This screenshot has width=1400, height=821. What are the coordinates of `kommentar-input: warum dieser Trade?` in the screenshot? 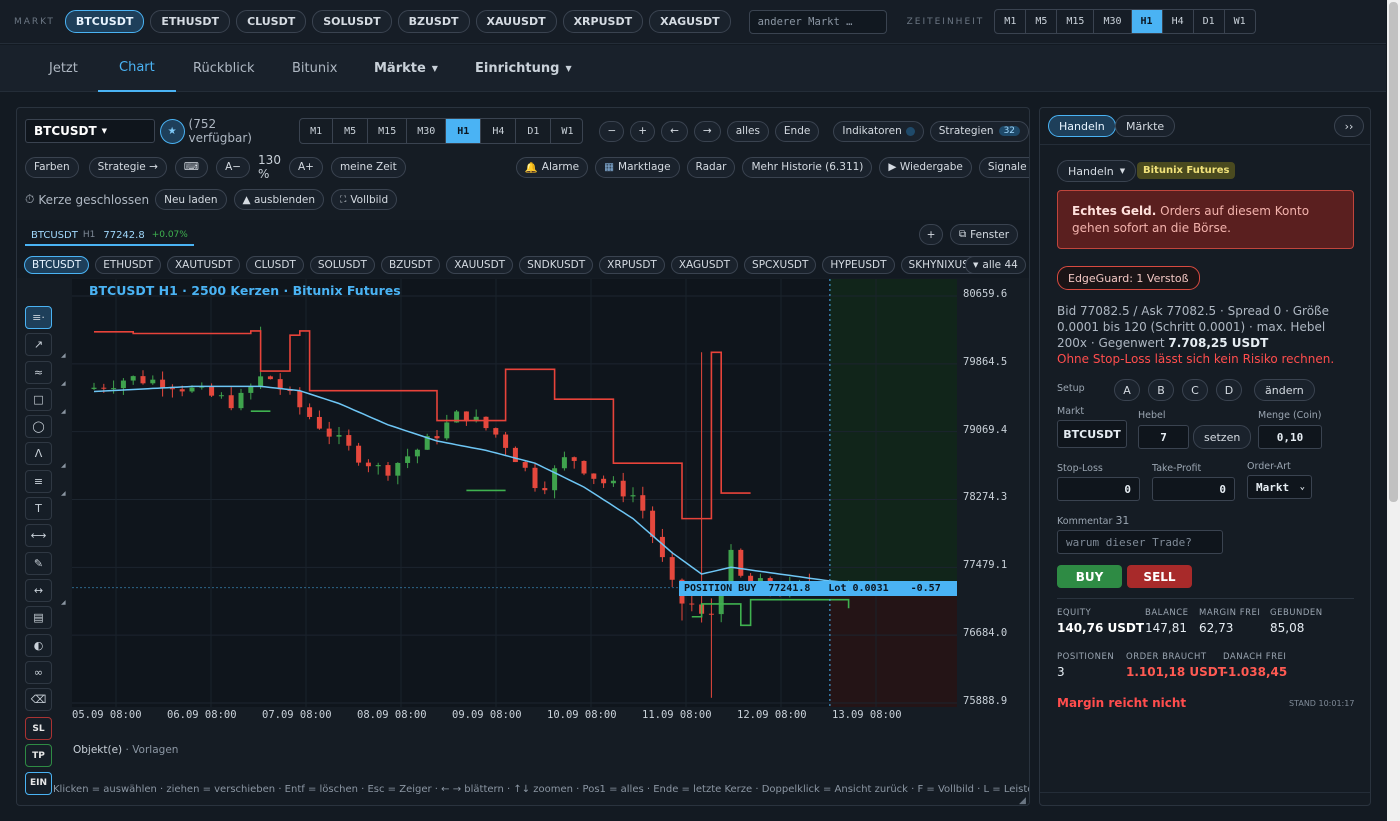 It's located at (1140, 542).